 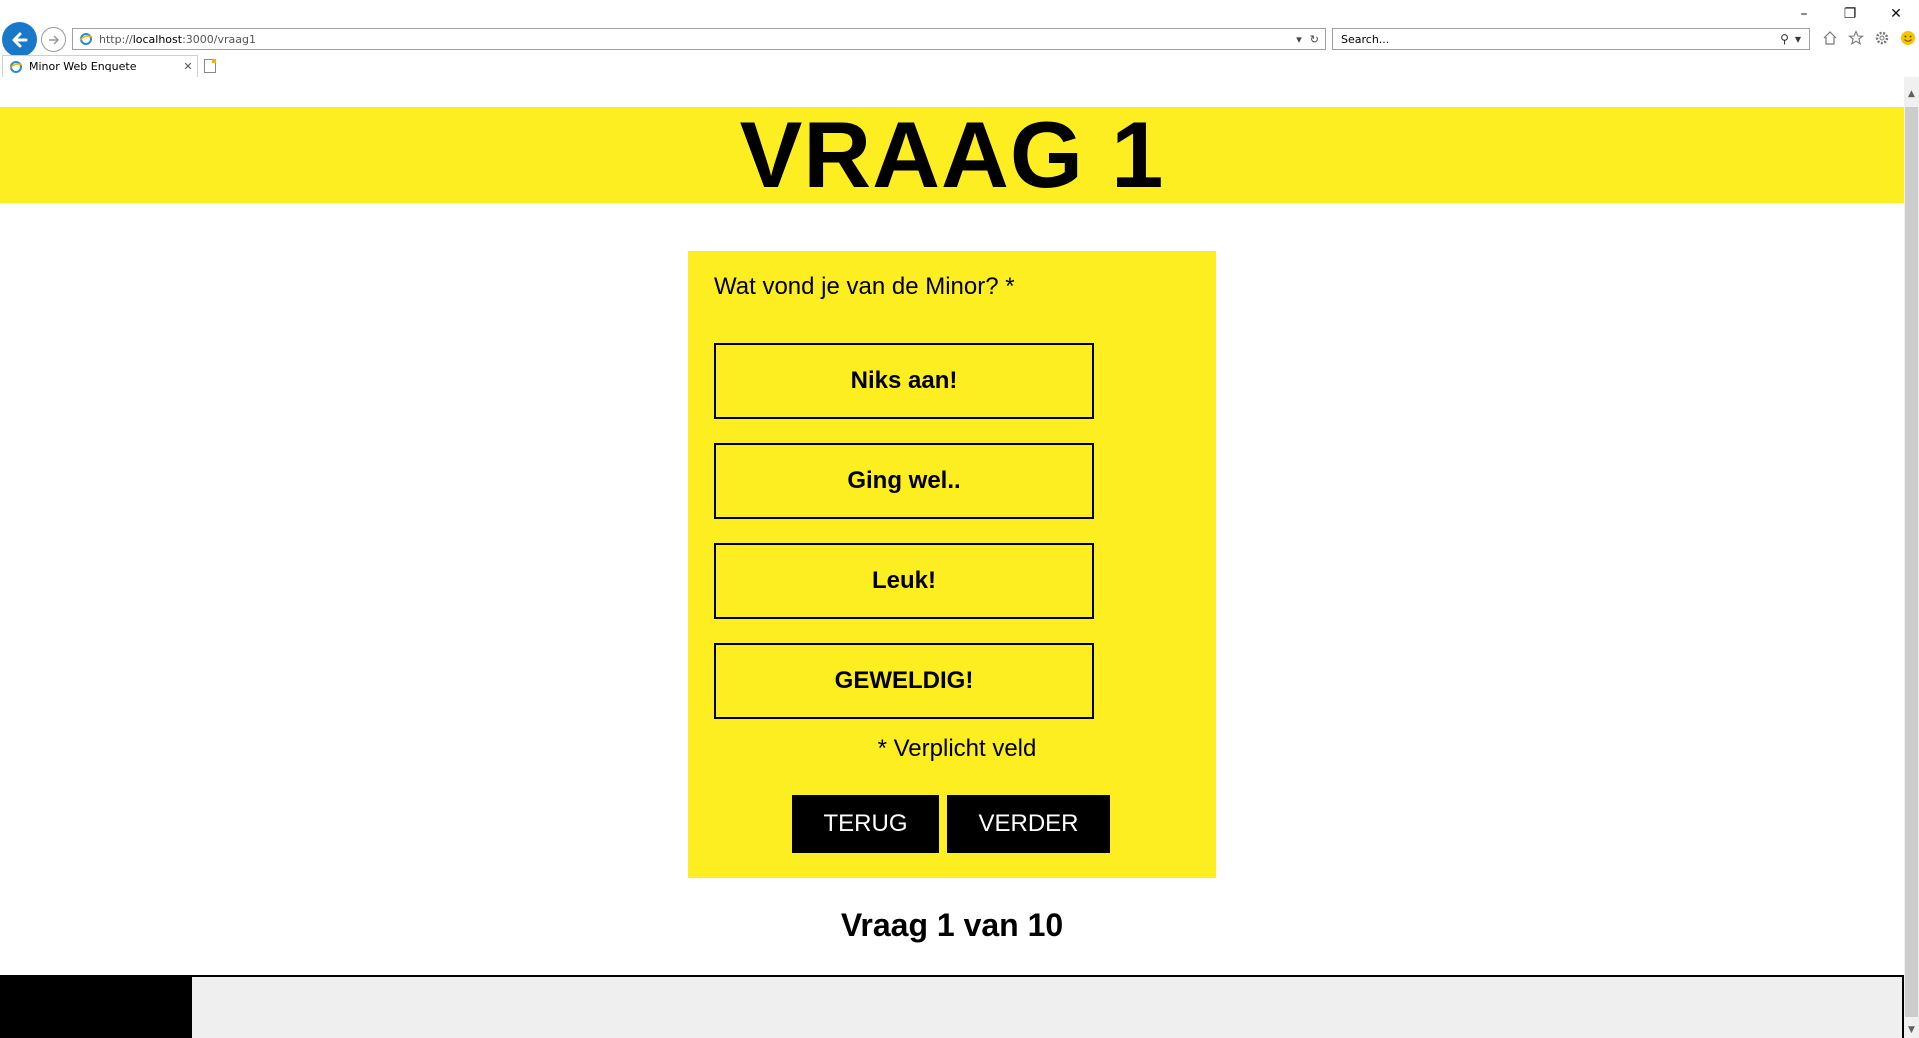 What do you see at coordinates (219, 39) in the screenshot?
I see `url-path: :3000/vraag1` at bounding box center [219, 39].